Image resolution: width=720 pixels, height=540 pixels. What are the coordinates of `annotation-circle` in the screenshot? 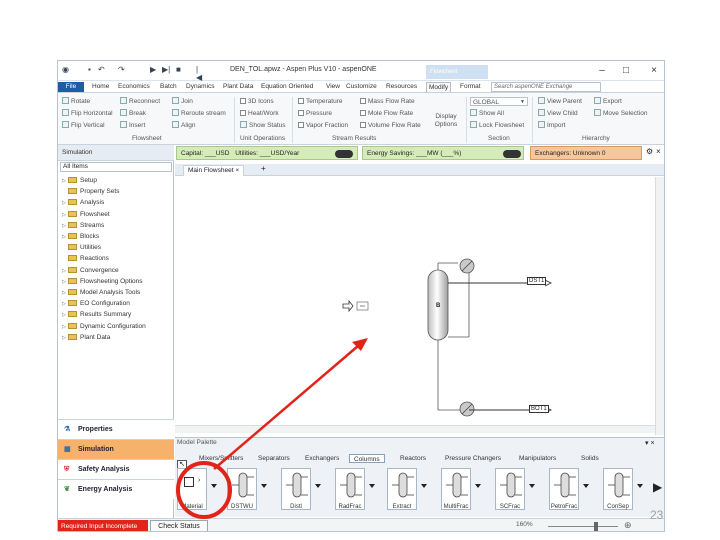 It's located at (204, 490).